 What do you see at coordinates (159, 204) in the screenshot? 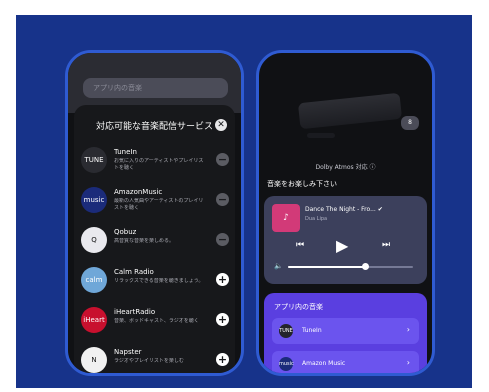
I see `service-description: 最新の人気曲やアーティストのプレイリストを聴く` at bounding box center [159, 204].